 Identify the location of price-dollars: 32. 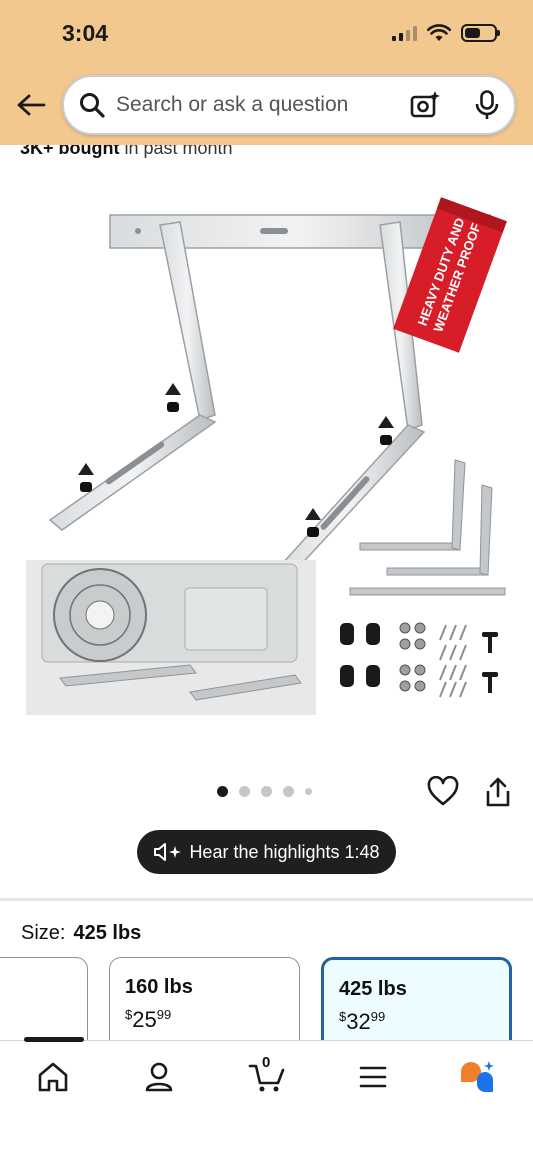
(358, 1021).